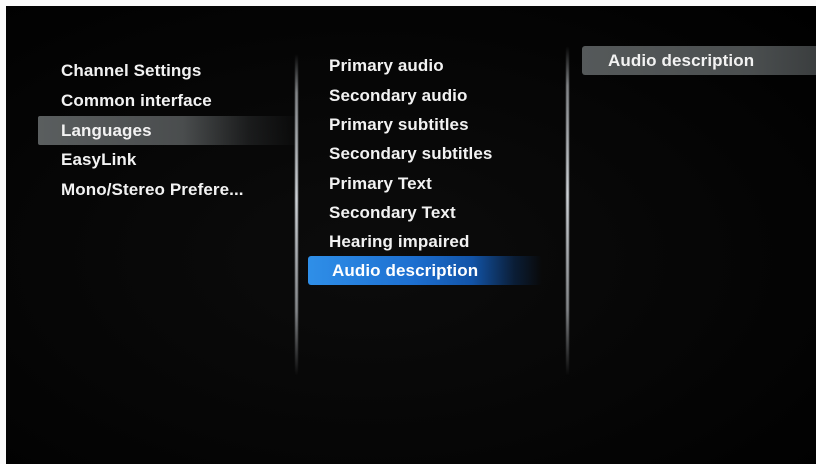  Describe the element at coordinates (398, 95) in the screenshot. I see `menu-item-label: Secondary audio` at that location.